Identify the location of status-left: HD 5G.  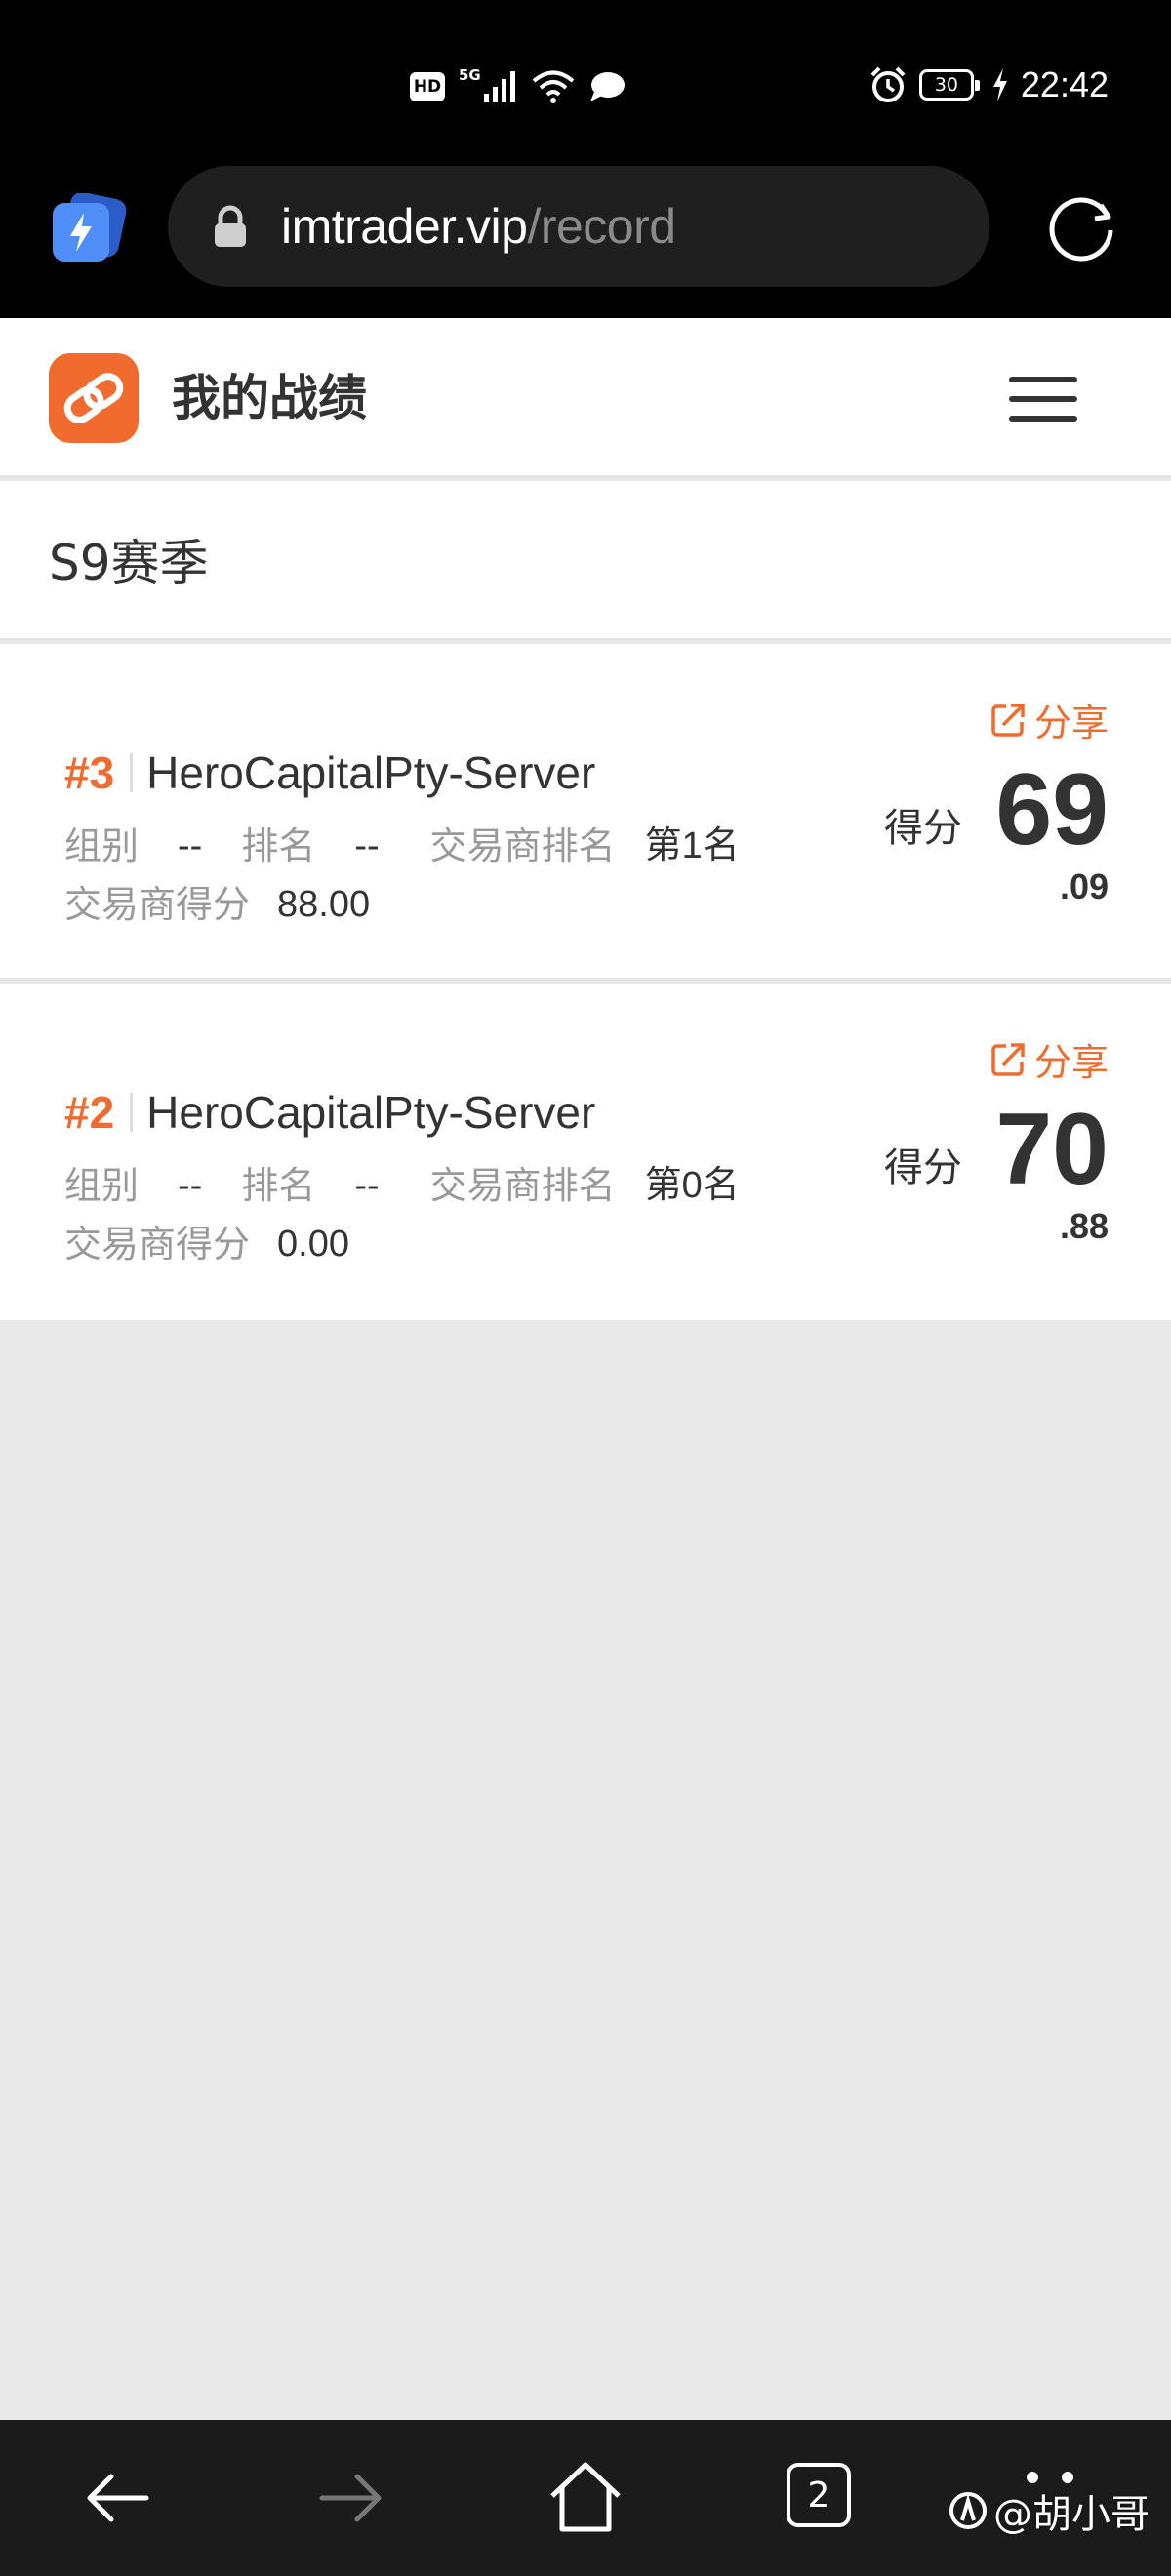
(518, 86).